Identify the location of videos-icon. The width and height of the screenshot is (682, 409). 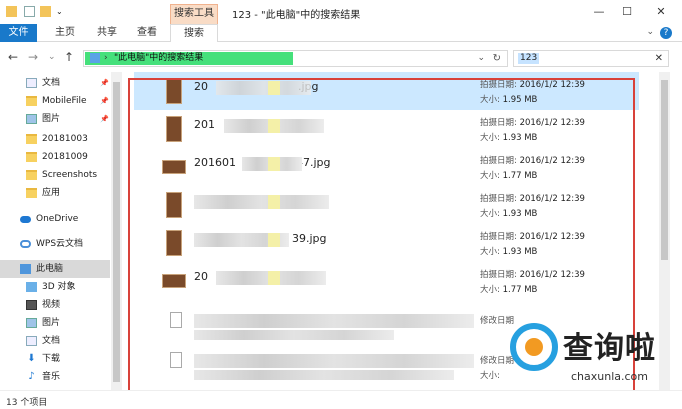
(31, 305).